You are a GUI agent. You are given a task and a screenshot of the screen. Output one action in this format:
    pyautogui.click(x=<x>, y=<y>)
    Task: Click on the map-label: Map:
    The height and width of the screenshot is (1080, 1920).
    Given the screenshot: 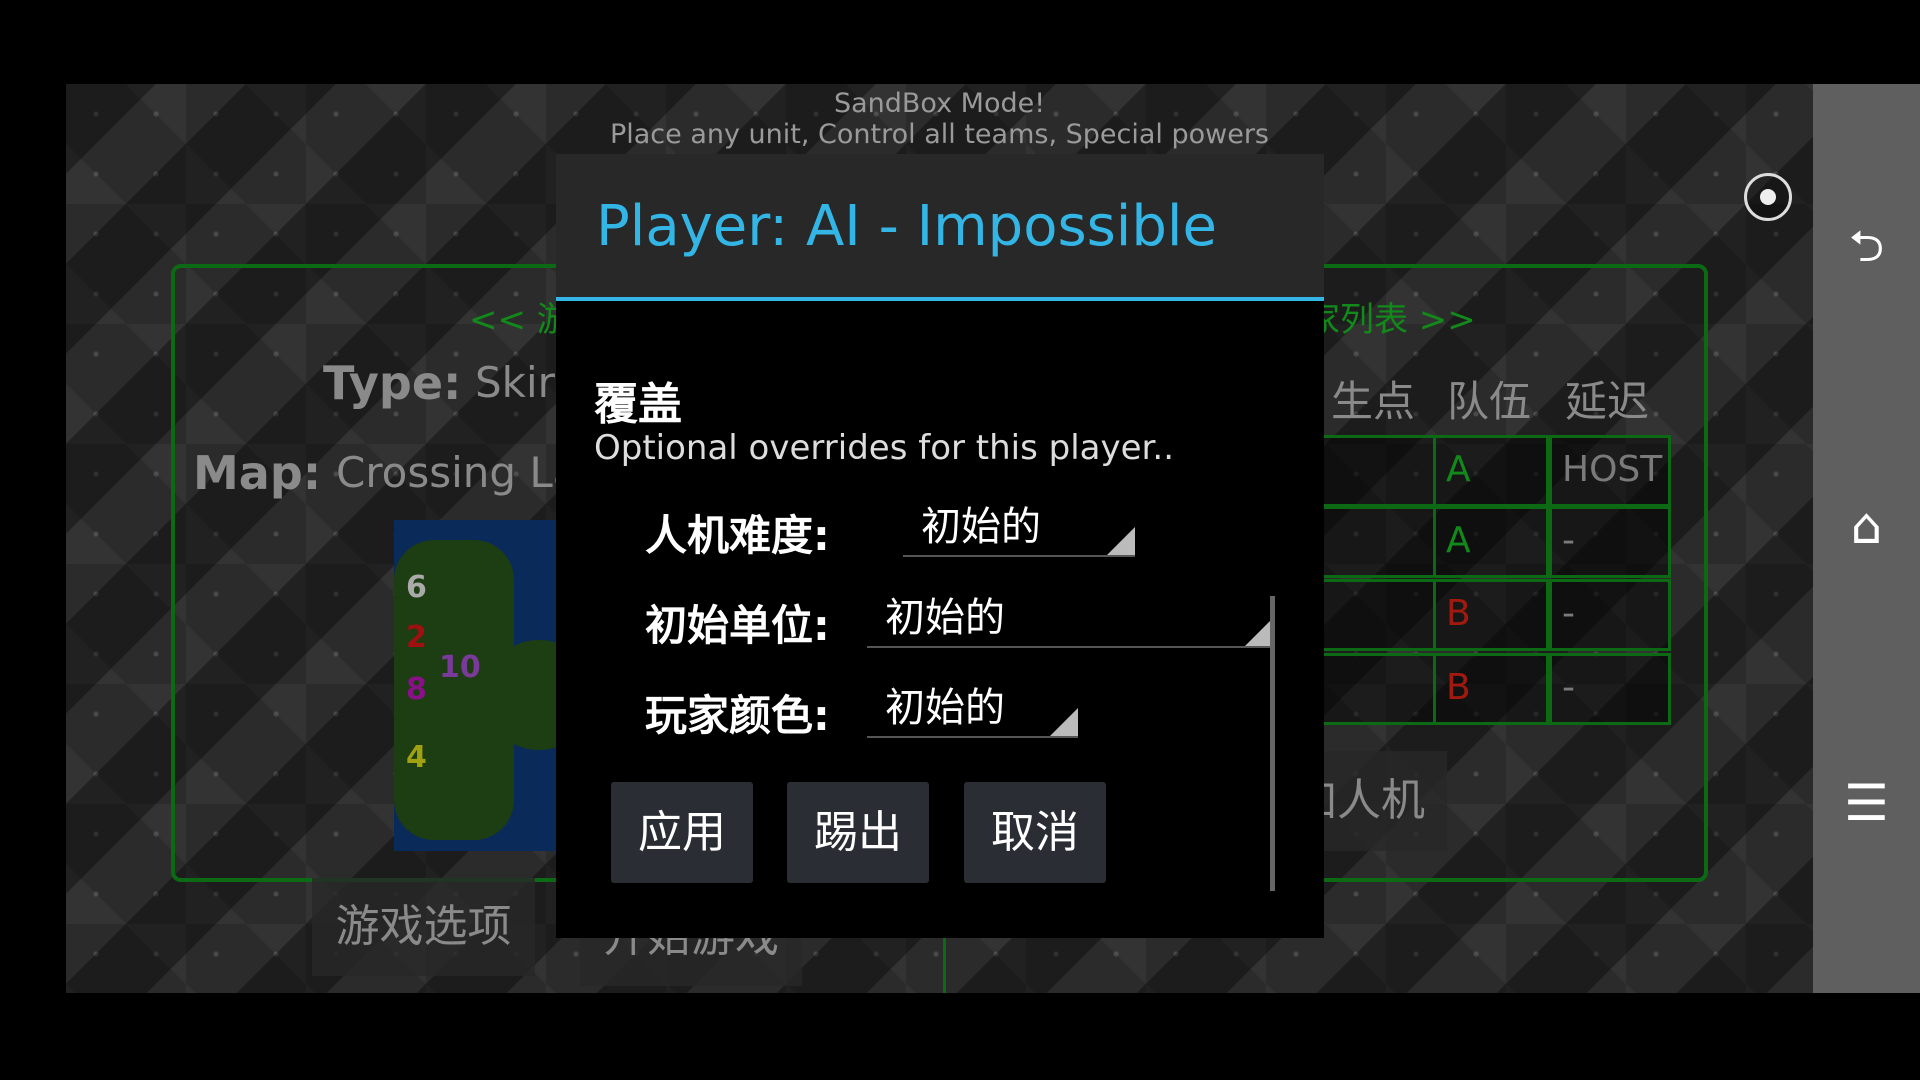 What is the action you would take?
    pyautogui.click(x=257, y=473)
    